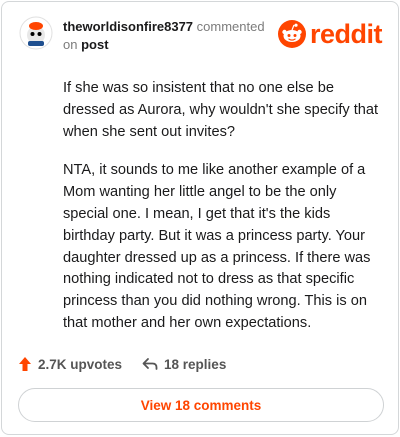 The width and height of the screenshot is (400, 437). I want to click on comment-header: theworldisonfire8377 commented on post, so click(168, 36).